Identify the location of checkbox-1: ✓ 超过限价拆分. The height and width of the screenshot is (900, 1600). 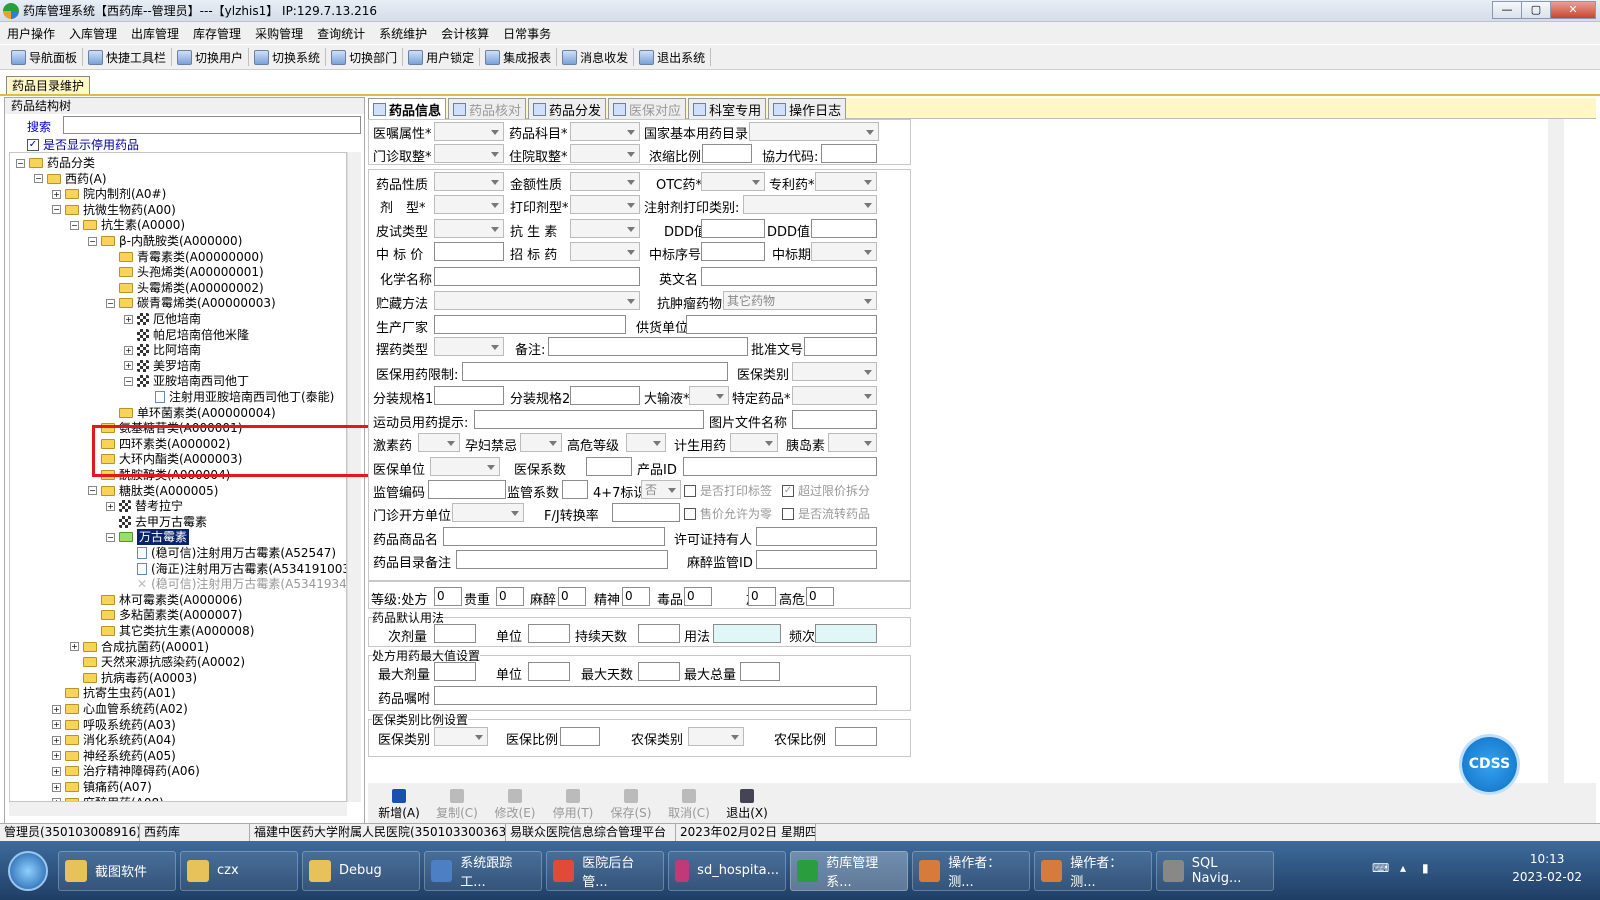
(826, 490).